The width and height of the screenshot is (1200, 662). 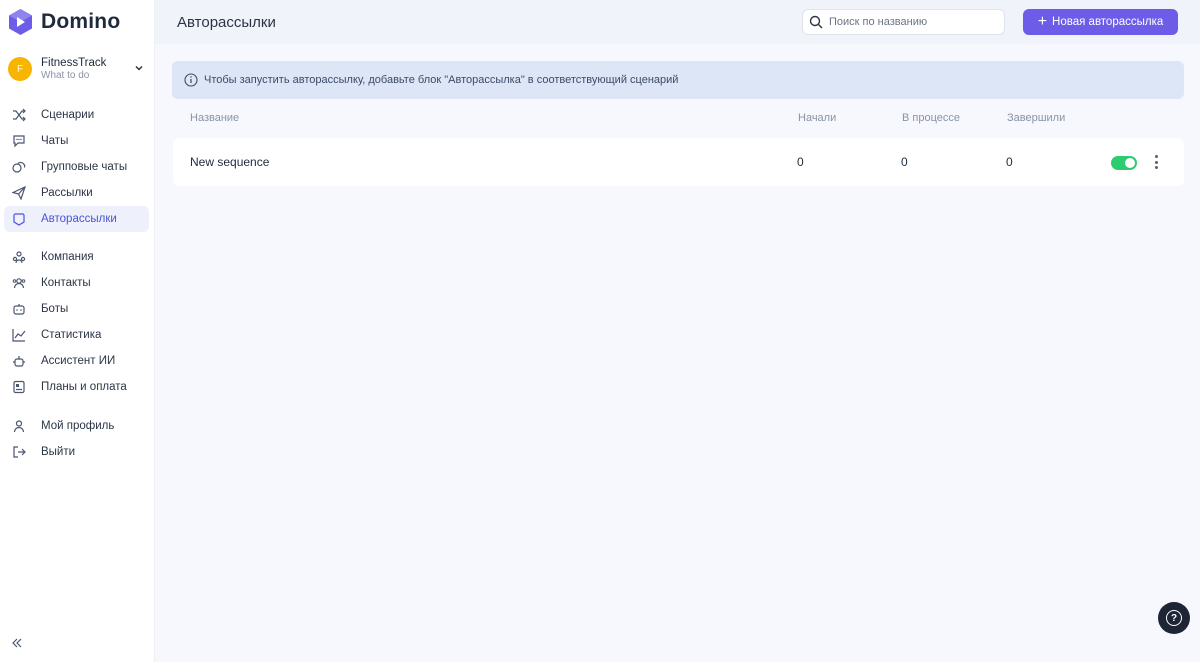 I want to click on column-header-in-progress: В процессе, so click(x=931, y=118).